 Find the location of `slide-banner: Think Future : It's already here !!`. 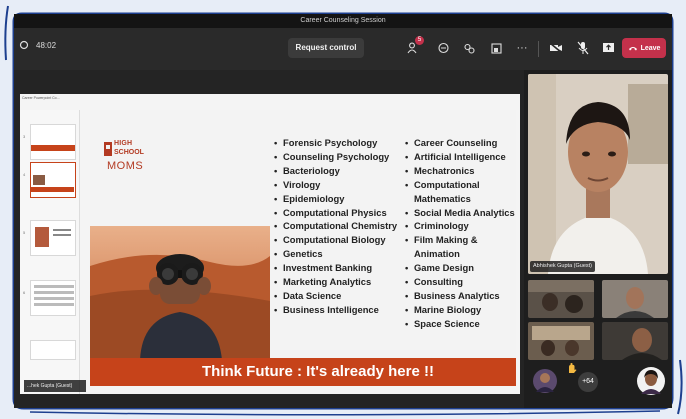

slide-banner: Think Future : It's already here !! is located at coordinates (303, 372).